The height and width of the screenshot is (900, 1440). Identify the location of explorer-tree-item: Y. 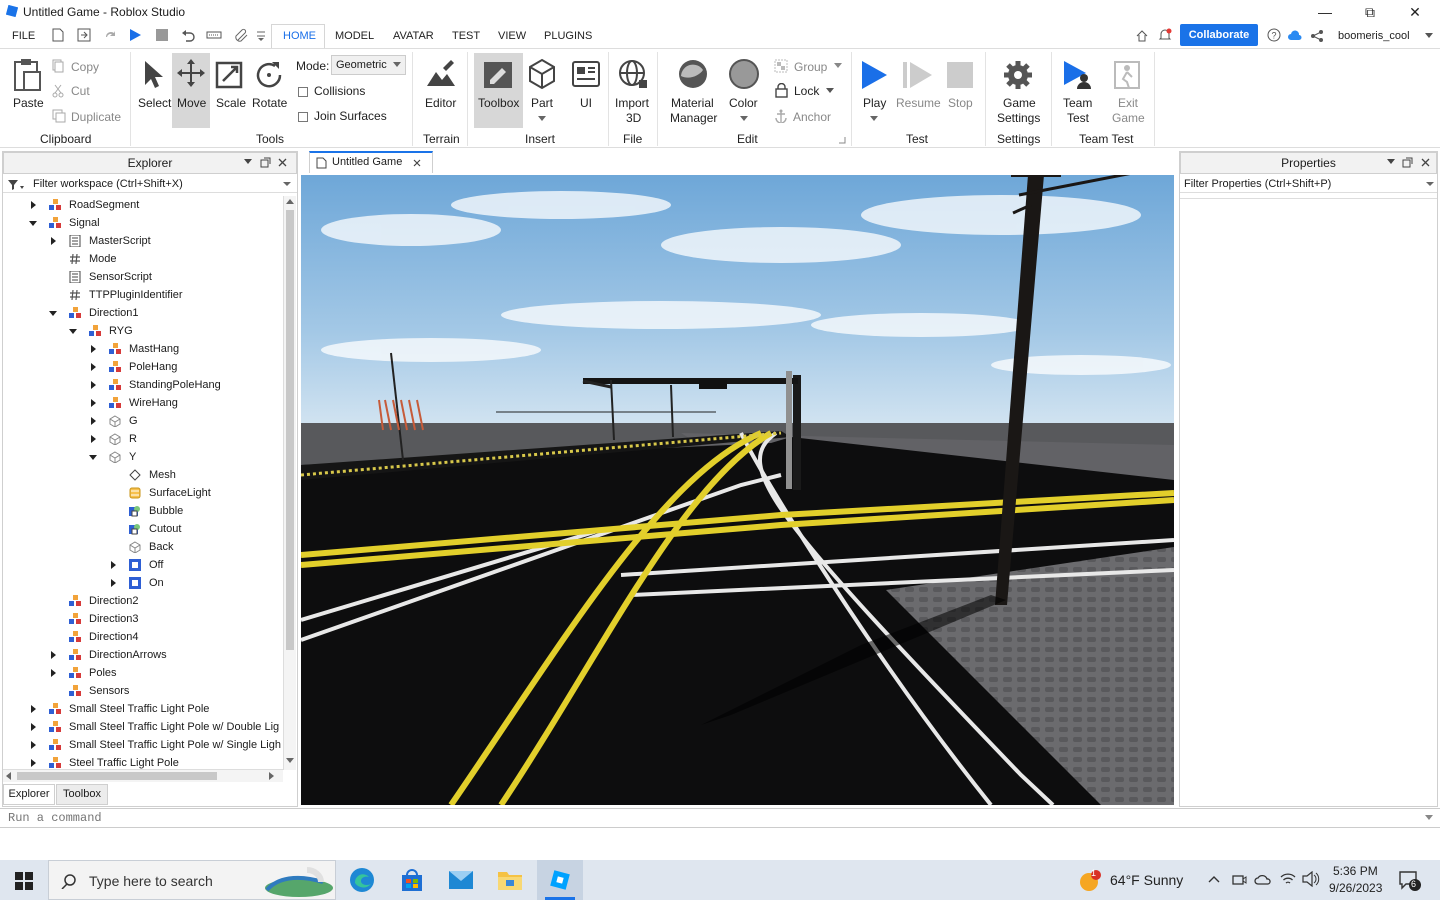
(143, 457).